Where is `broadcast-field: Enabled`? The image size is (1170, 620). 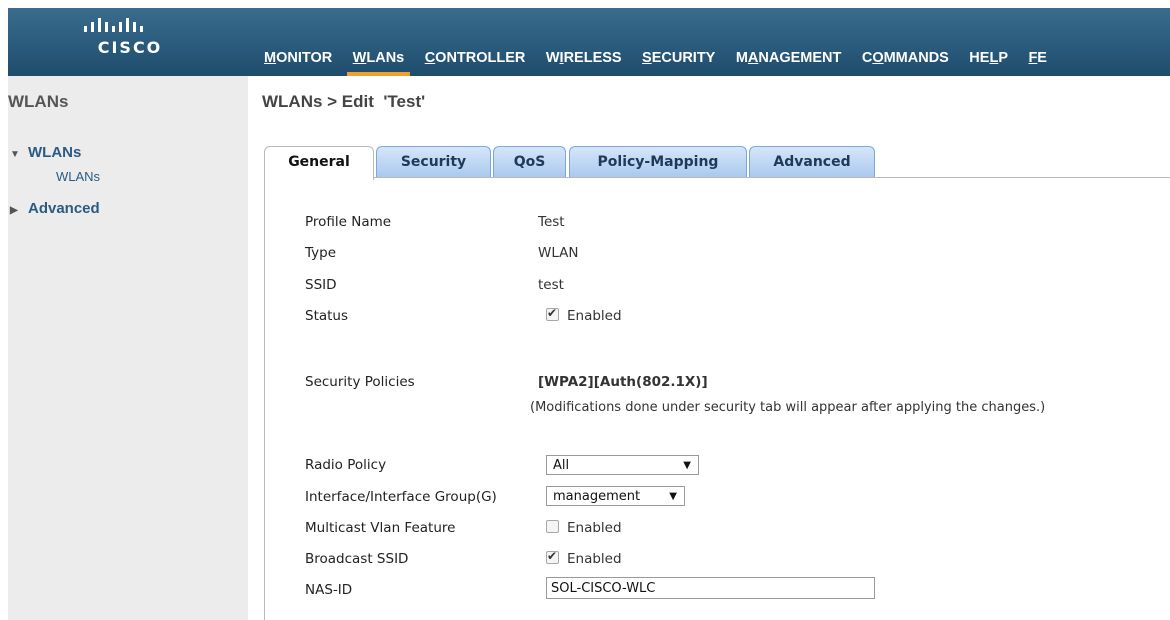 broadcast-field: Enabled is located at coordinates (584, 558).